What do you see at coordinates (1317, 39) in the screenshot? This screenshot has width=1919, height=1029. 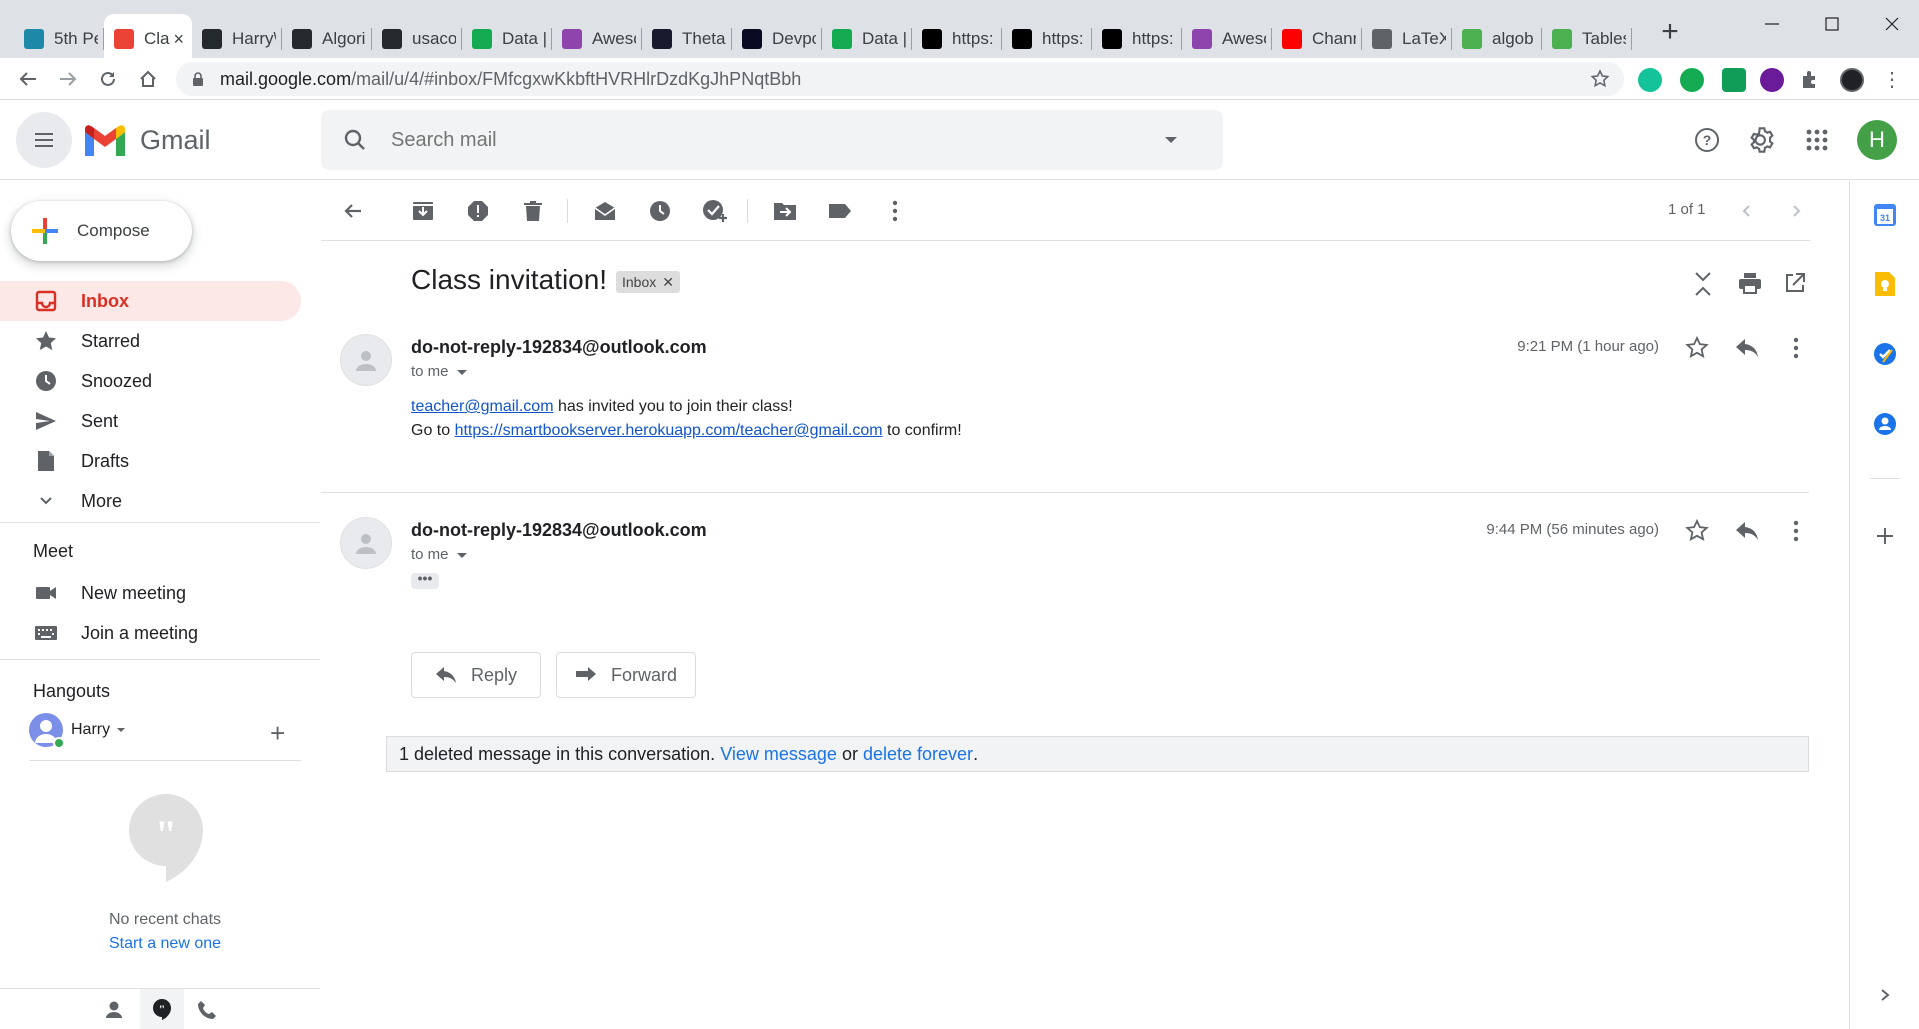 I see `browser-tab: Chanr` at bounding box center [1317, 39].